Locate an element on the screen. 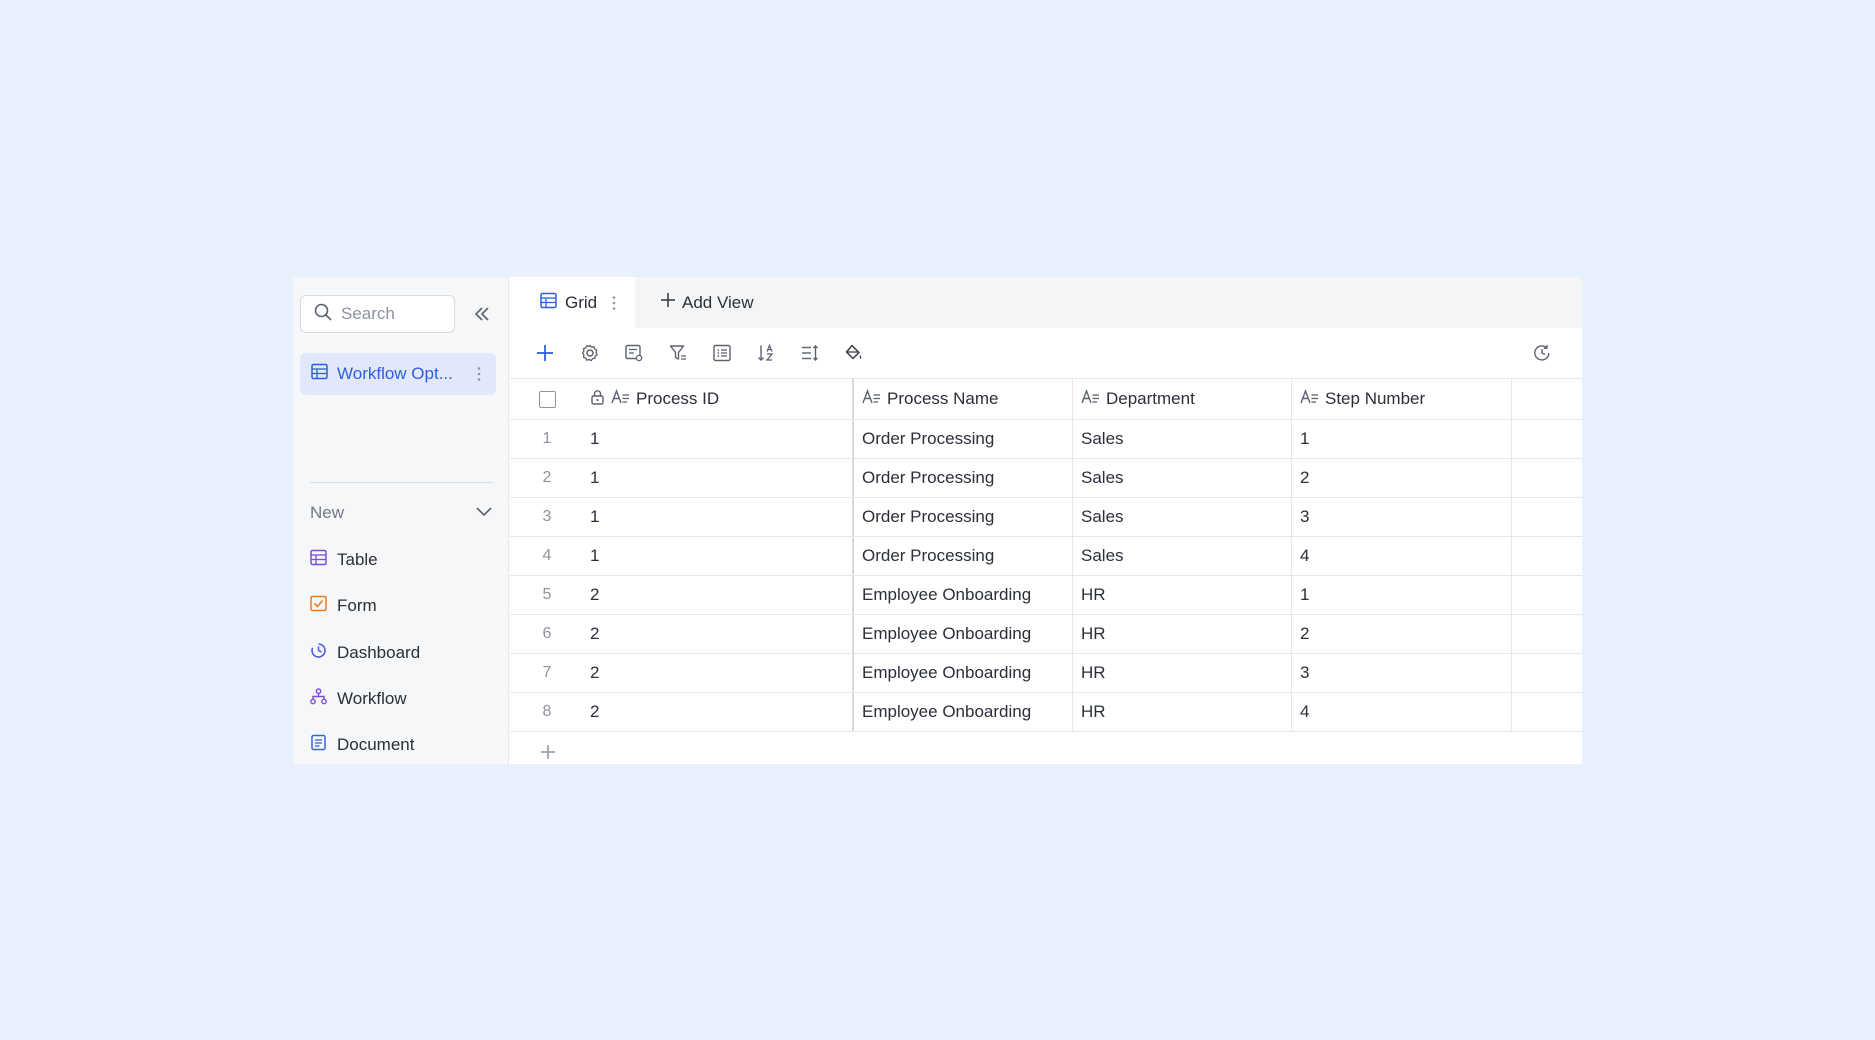  table-row: 7 2 Employee Onboarding HR 3 is located at coordinates (1046, 673).